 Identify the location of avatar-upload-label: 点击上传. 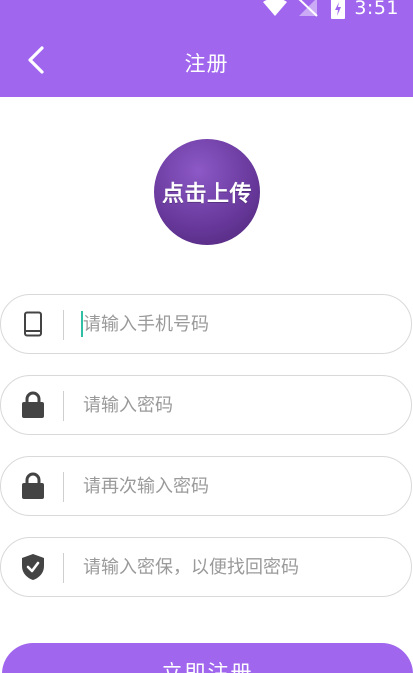
(206, 194).